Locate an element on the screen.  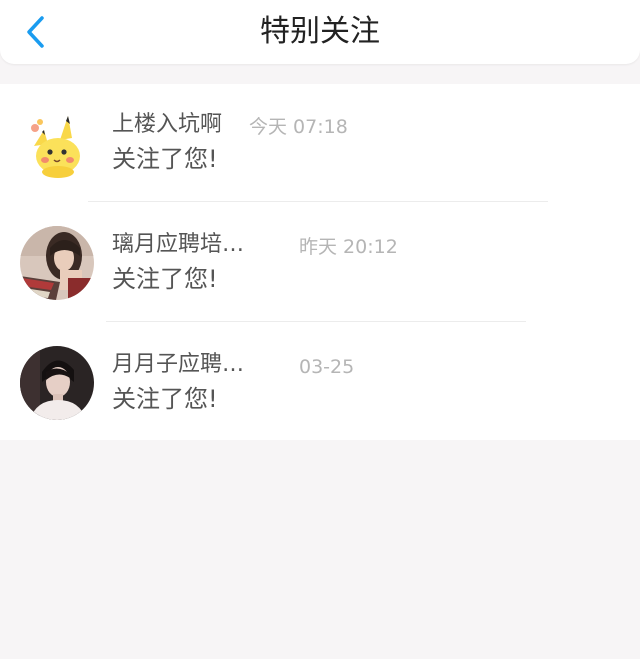
user-name: 上楼入坑啊 is located at coordinates (167, 125).